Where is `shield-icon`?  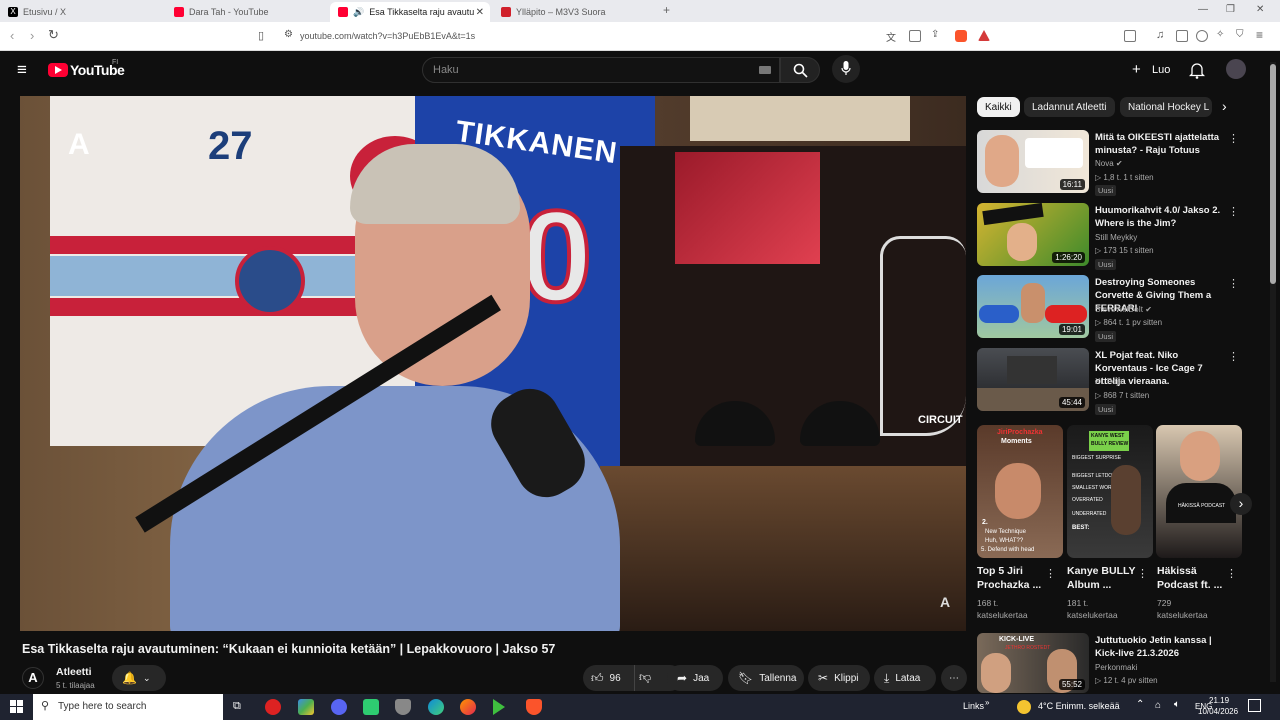
shield-icon is located at coordinates (403, 707).